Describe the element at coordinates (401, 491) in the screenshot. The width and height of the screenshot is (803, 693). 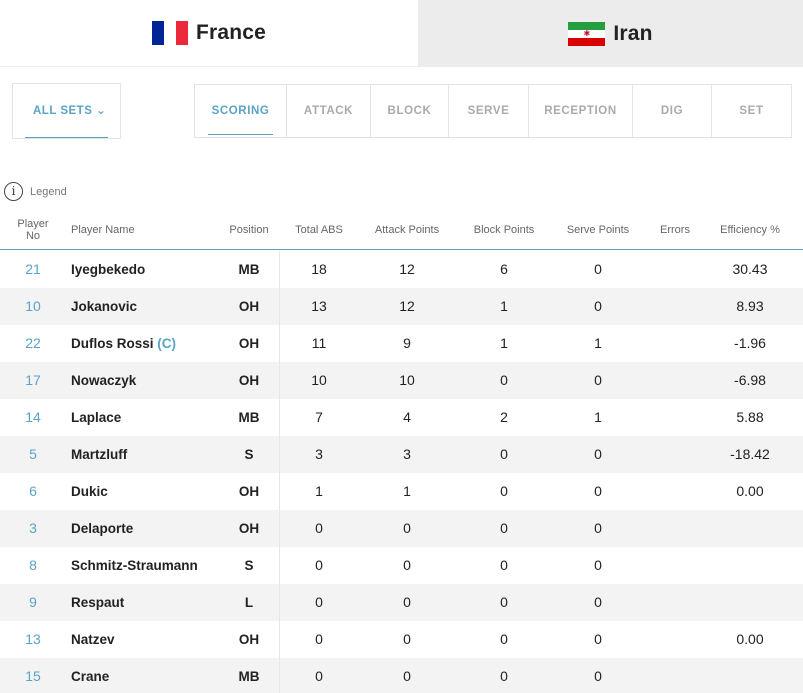
I see `table-row: 6 Dukic OH 1 1 0 0 0.00` at that location.